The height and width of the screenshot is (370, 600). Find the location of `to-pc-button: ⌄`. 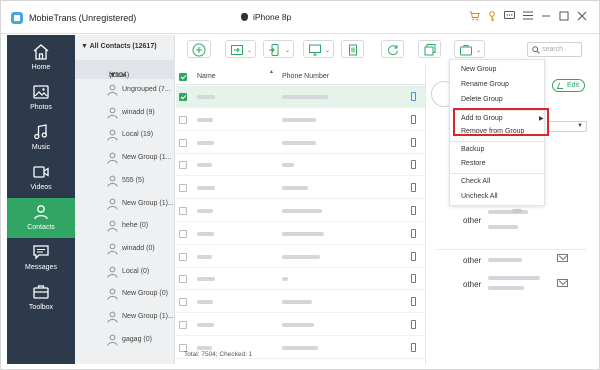

to-pc-button: ⌄ is located at coordinates (318, 49).